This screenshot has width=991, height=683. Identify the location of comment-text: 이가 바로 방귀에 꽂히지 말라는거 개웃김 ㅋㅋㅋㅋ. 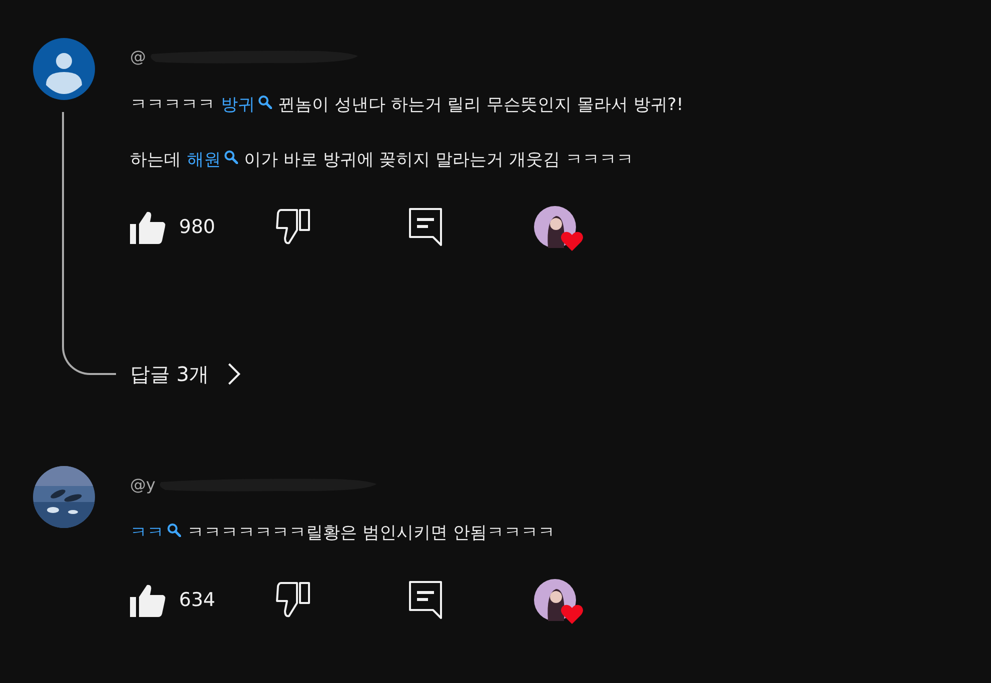
(439, 160).